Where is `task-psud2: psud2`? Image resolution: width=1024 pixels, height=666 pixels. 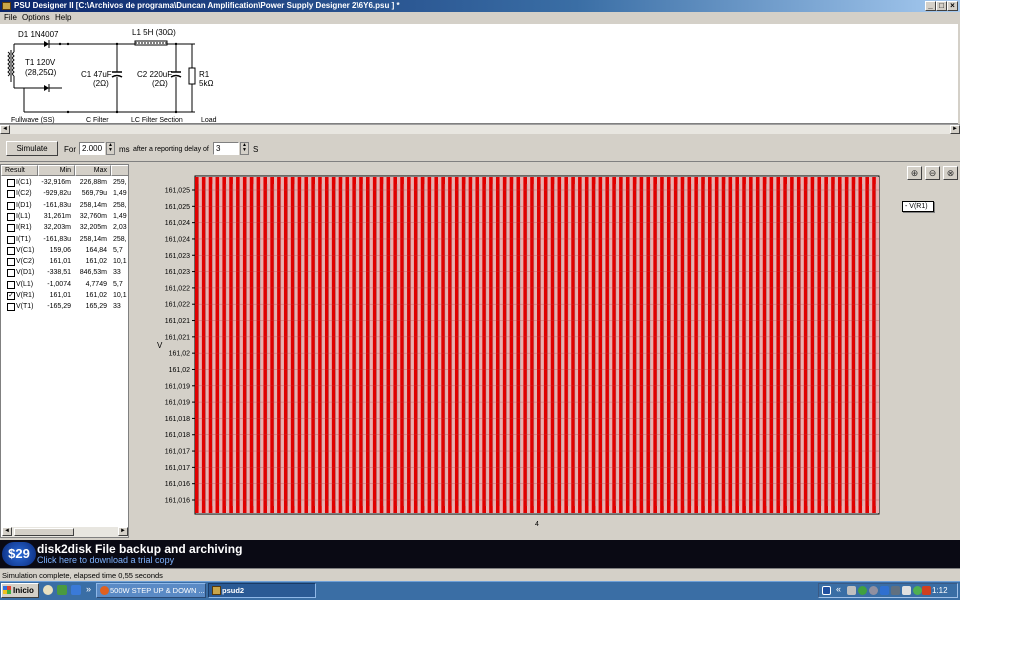 task-psud2: psud2 is located at coordinates (262, 590).